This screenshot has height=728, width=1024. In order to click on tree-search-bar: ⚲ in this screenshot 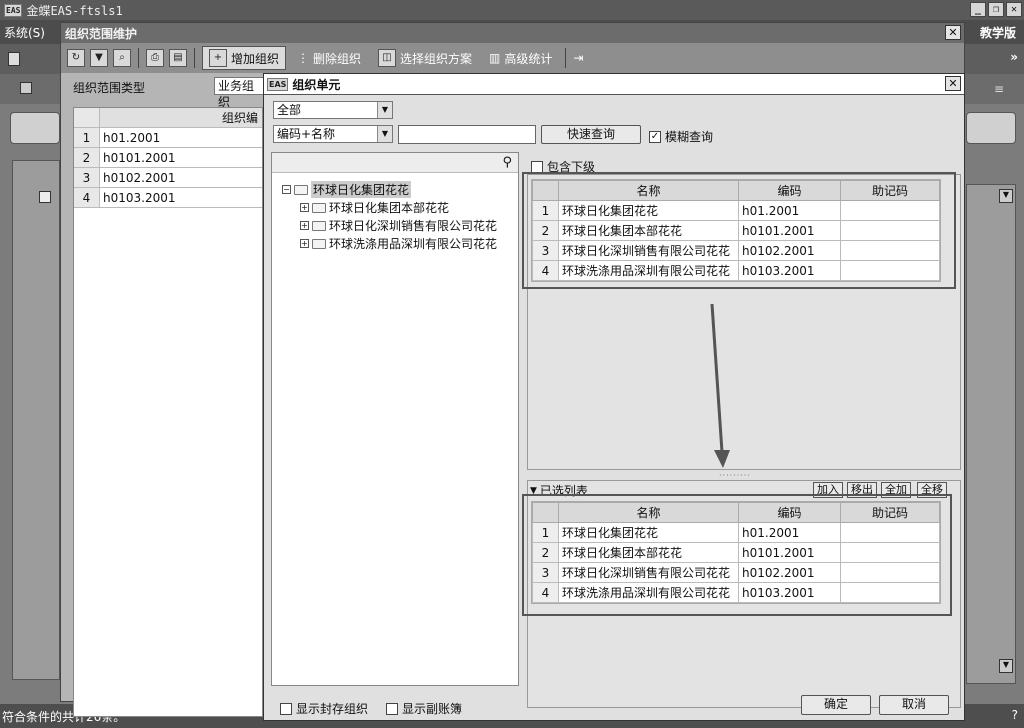, I will do `click(395, 163)`.